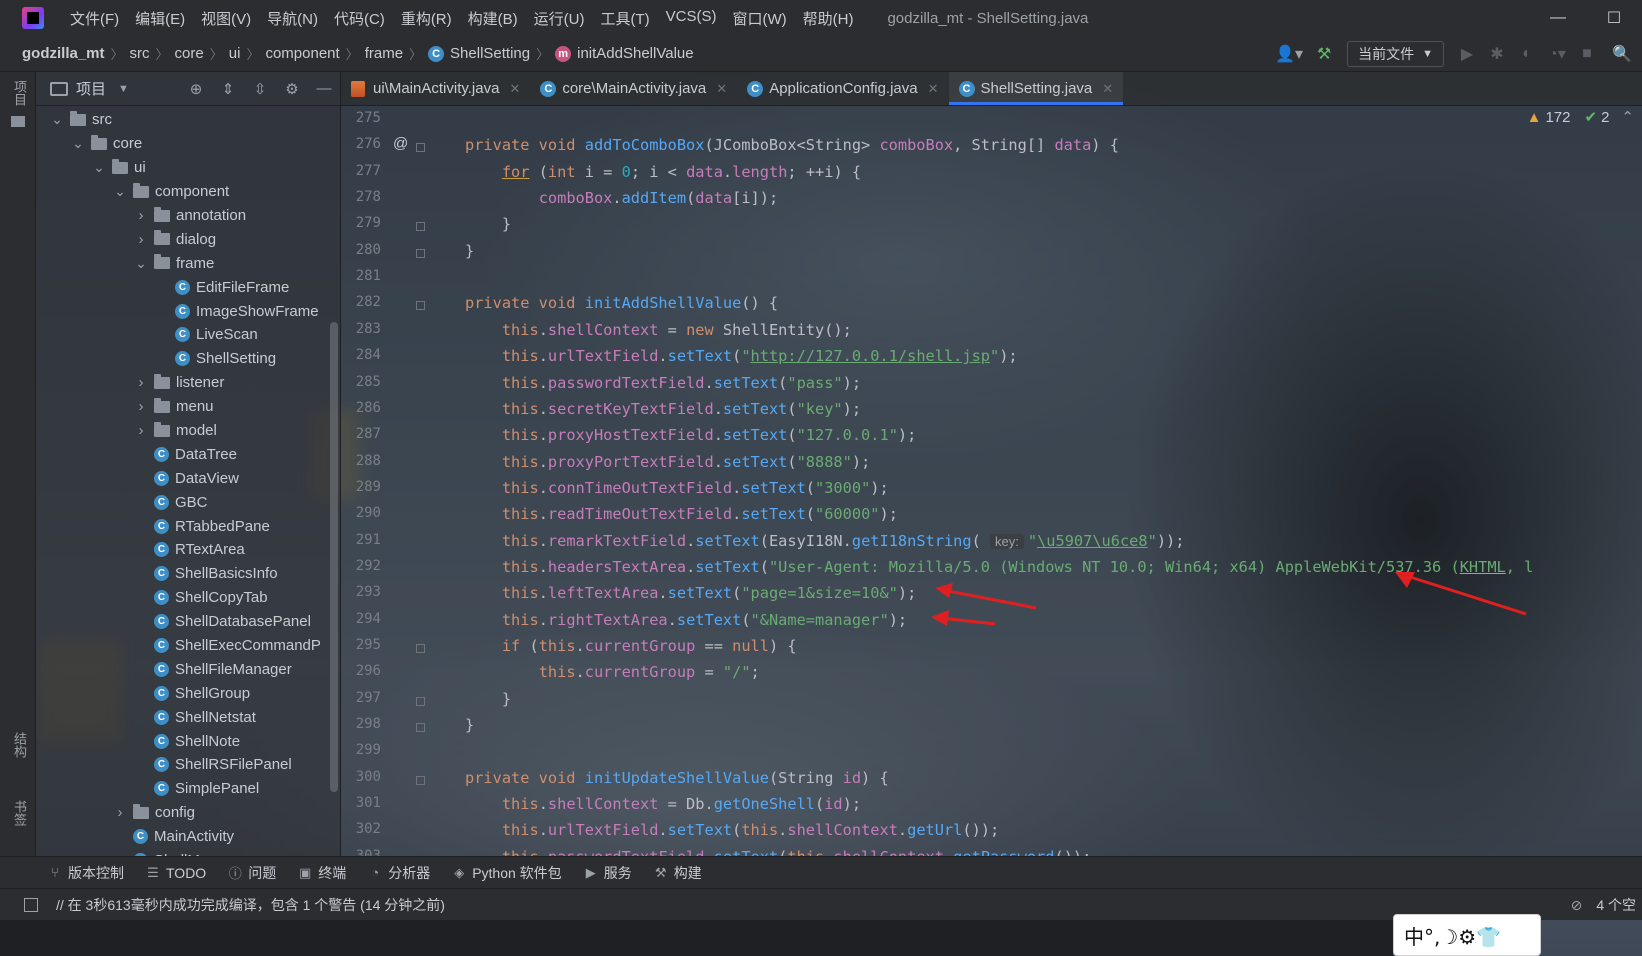 The height and width of the screenshot is (956, 1642). What do you see at coordinates (188, 789) in the screenshot?
I see `tree-item: C SimplePanel` at bounding box center [188, 789].